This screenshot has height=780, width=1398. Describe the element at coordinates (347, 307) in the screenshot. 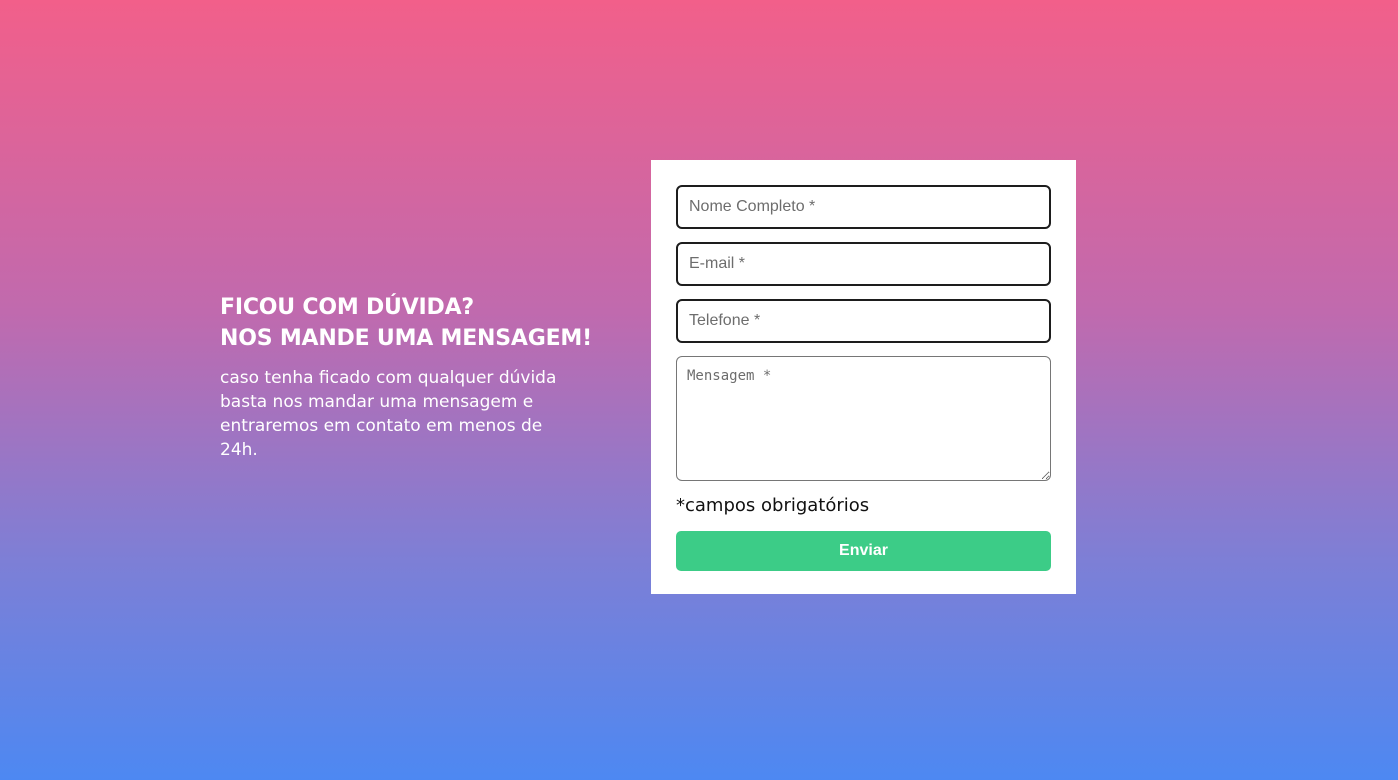

I see `heading-line-1: FICOU COM DÚVIDA?` at that location.